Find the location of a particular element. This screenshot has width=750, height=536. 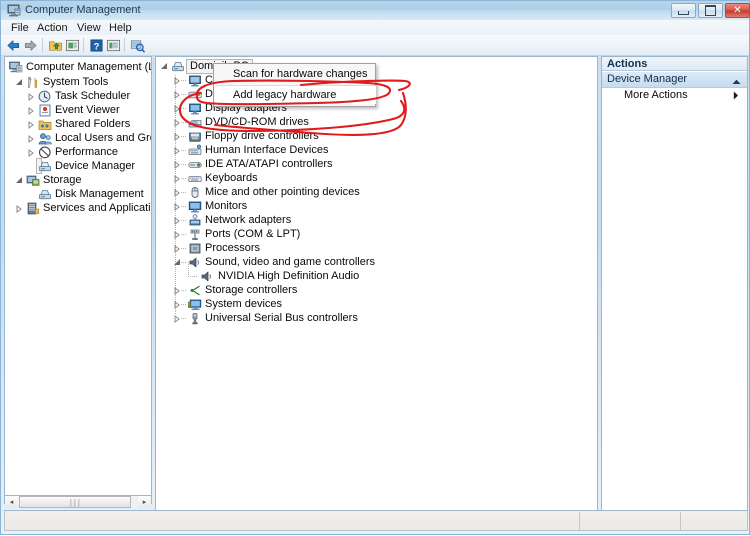

actions-item-more-actions: More Actions is located at coordinates (674, 95).